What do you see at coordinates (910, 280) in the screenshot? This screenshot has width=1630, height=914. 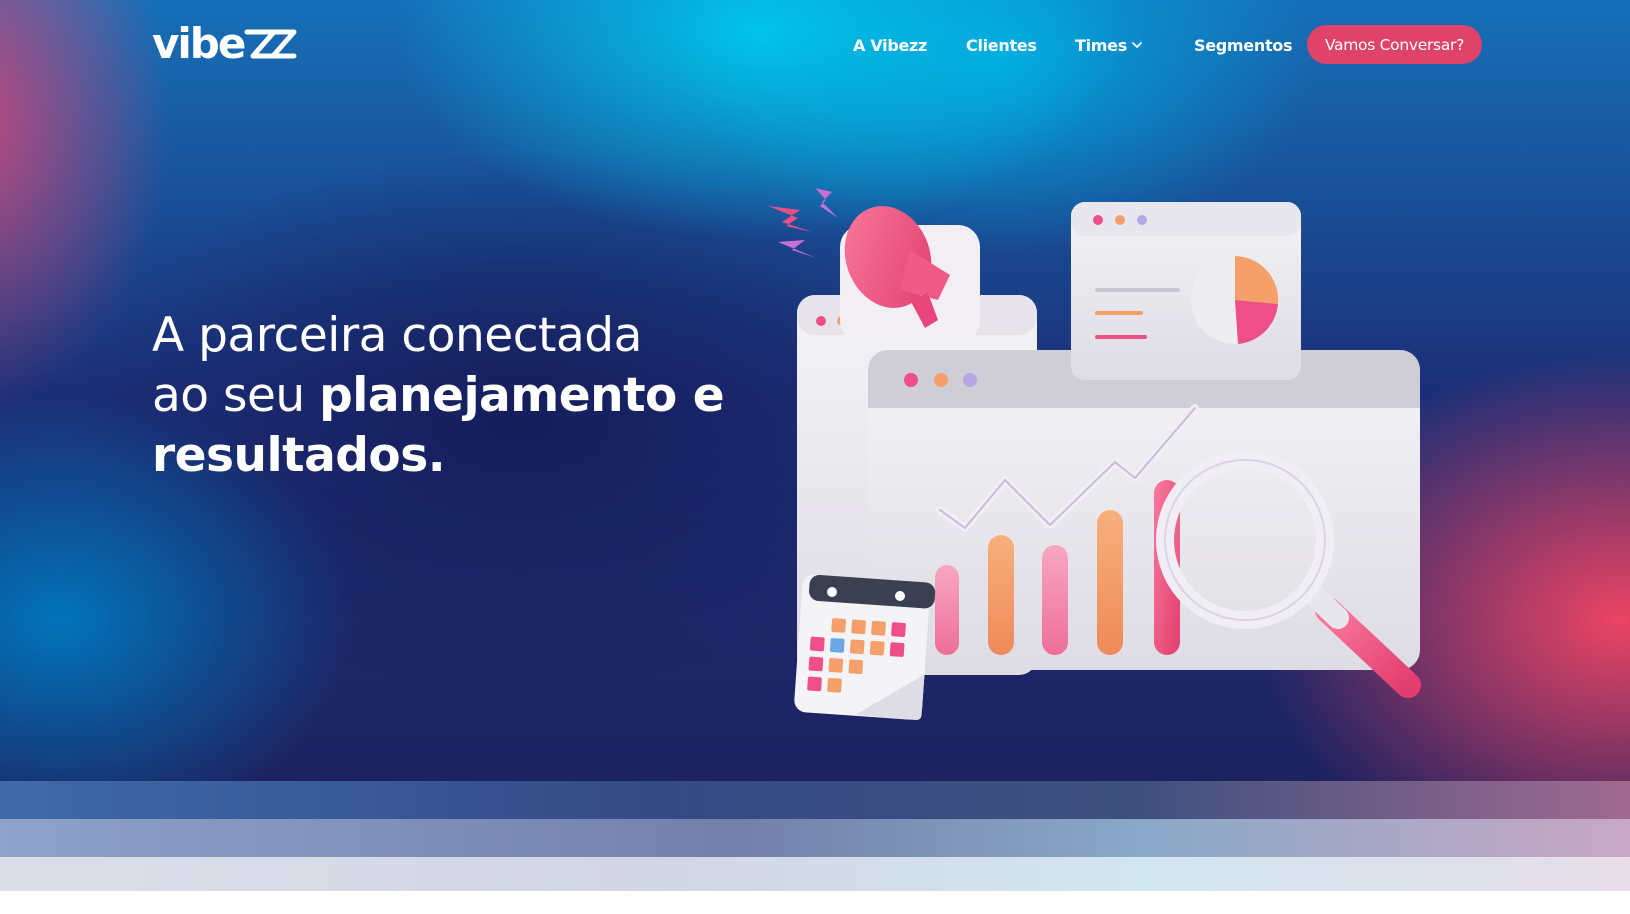 I see `megaphone-icon` at bounding box center [910, 280].